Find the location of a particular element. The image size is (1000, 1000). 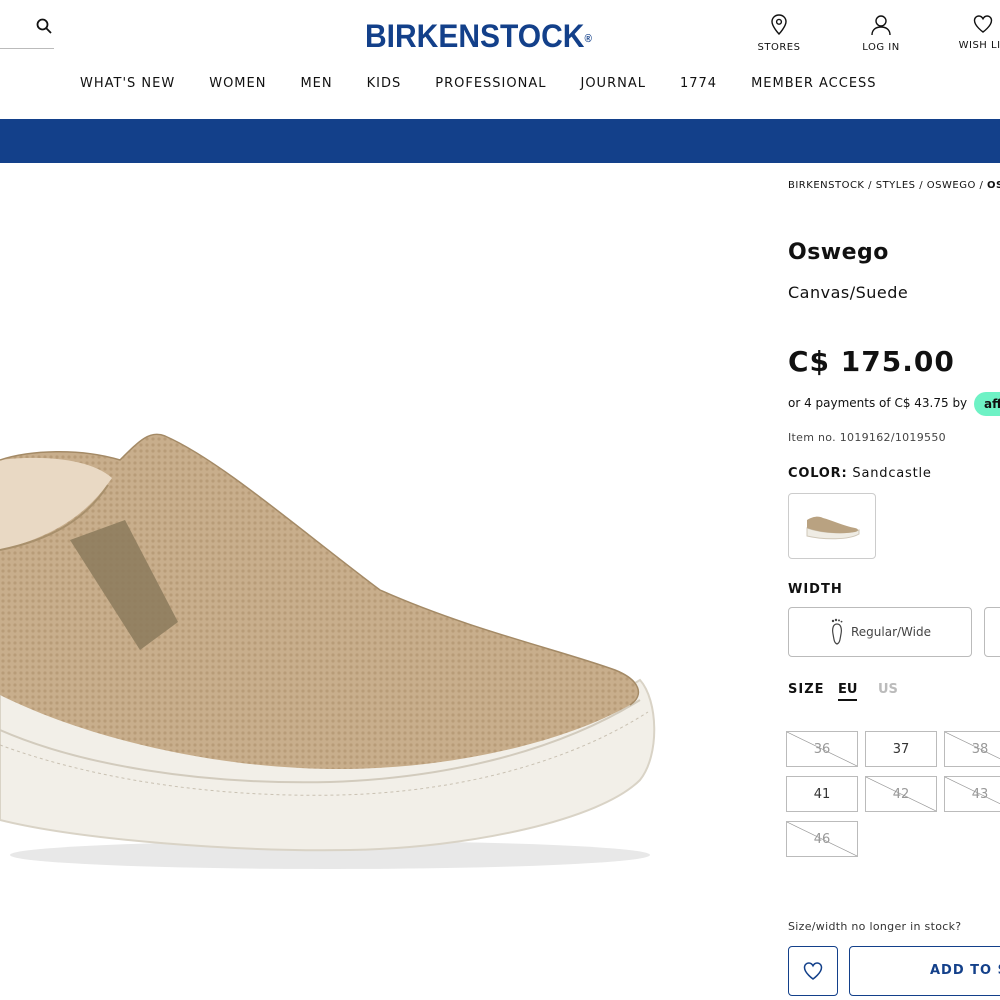

size-option-36: 36 is located at coordinates (822, 749).